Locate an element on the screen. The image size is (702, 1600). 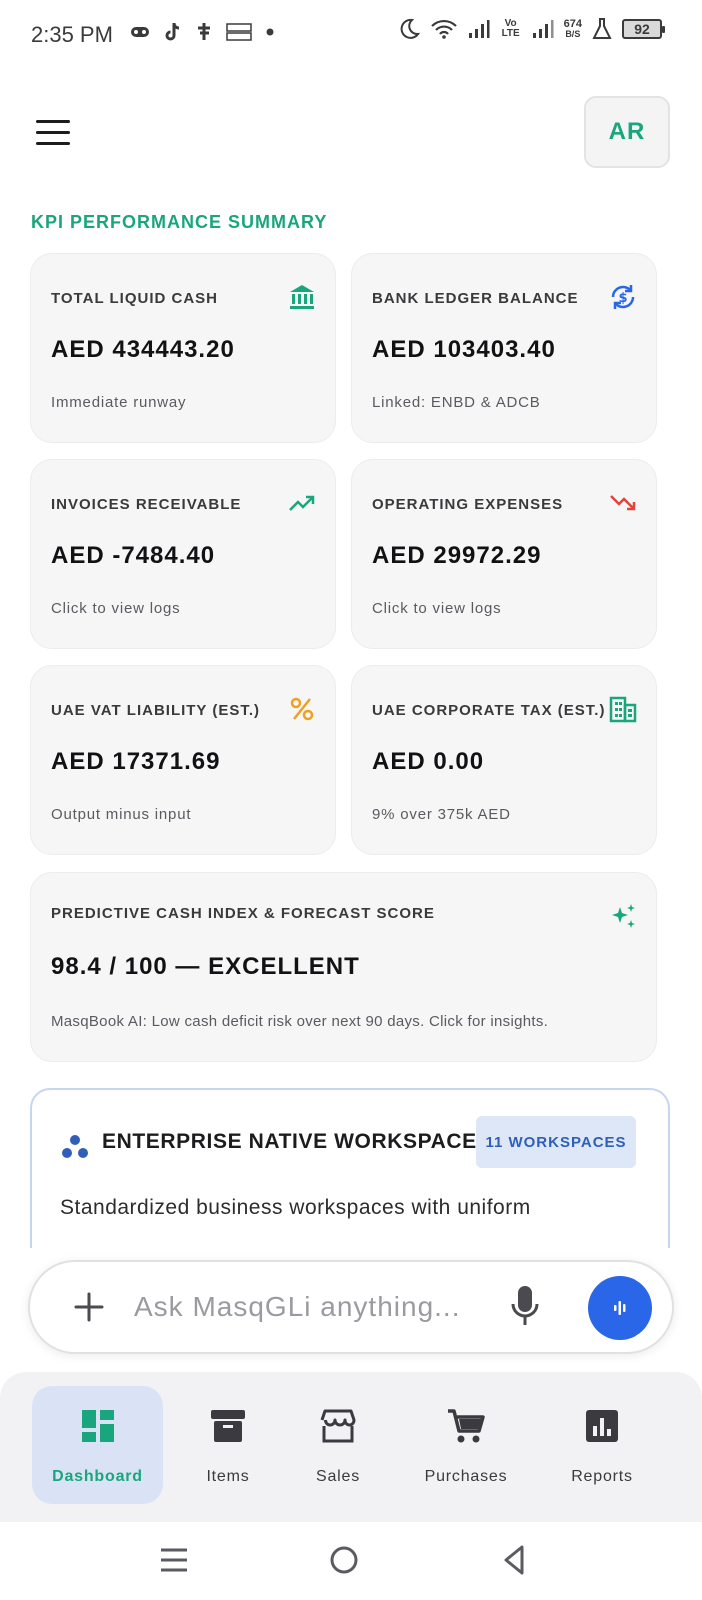
nav-item-items: Items is located at coordinates (228, 1445).